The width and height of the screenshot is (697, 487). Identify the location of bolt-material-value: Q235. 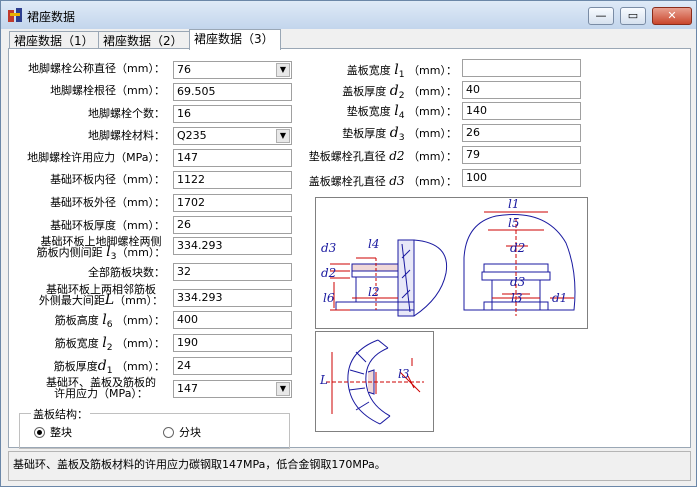
(192, 135).